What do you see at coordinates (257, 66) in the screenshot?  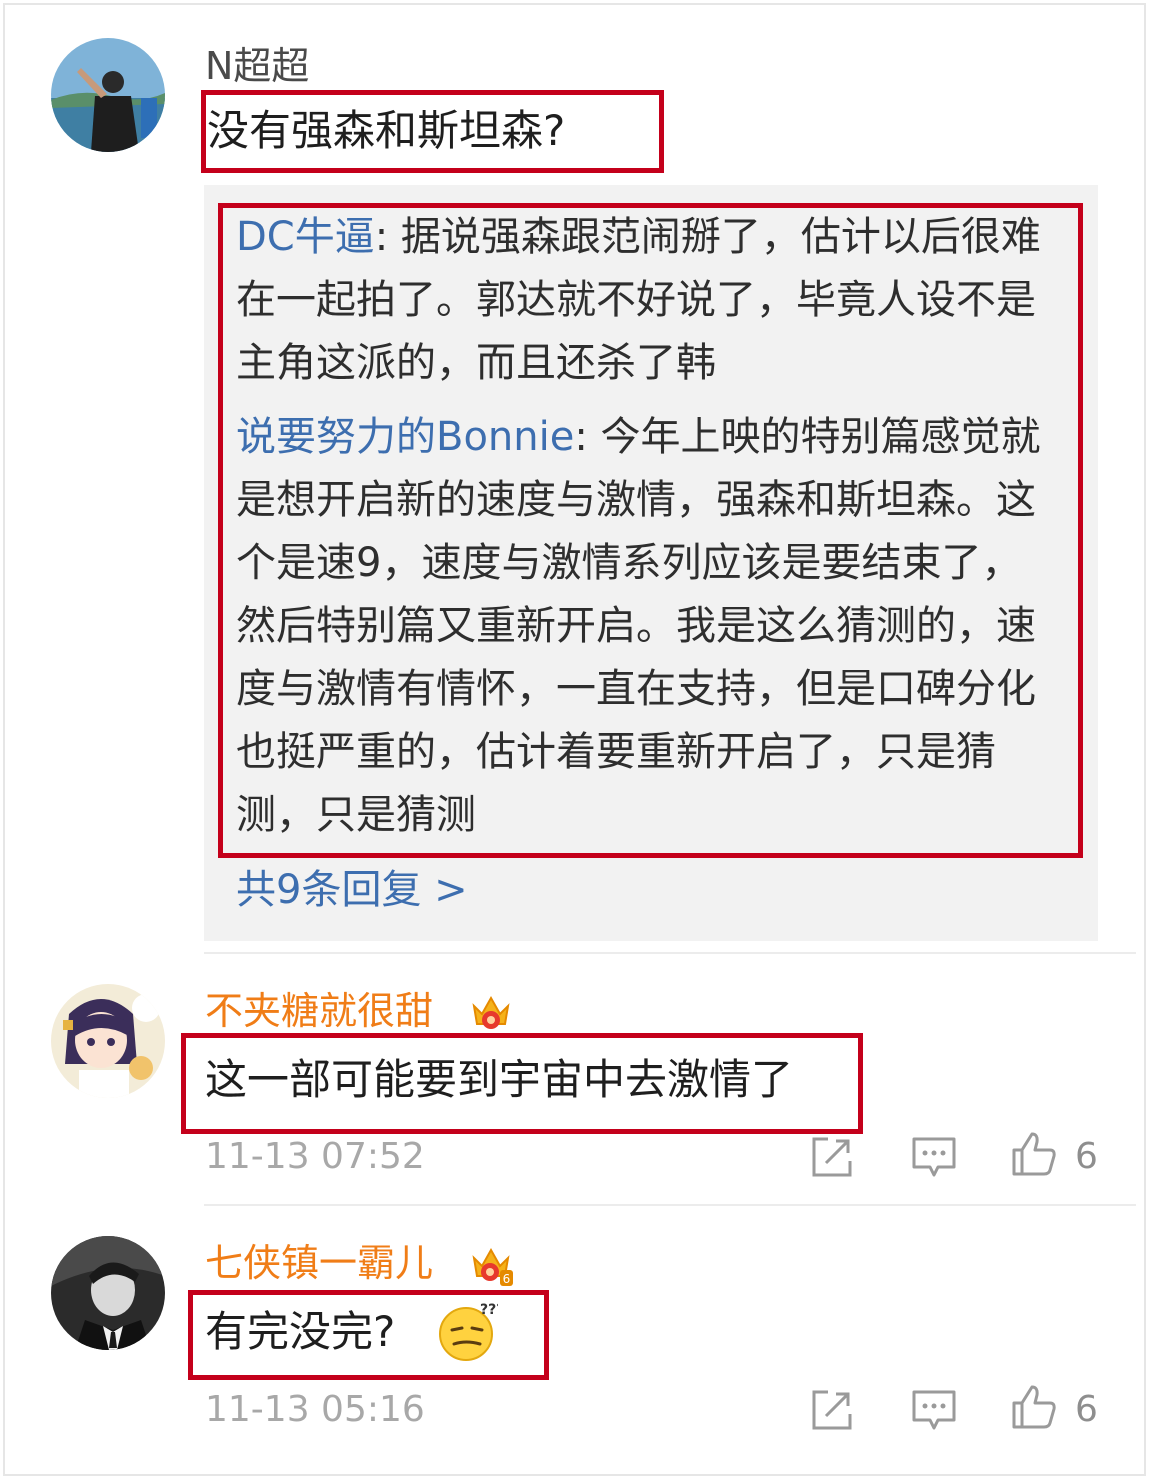 I see `comment-username: N超超` at bounding box center [257, 66].